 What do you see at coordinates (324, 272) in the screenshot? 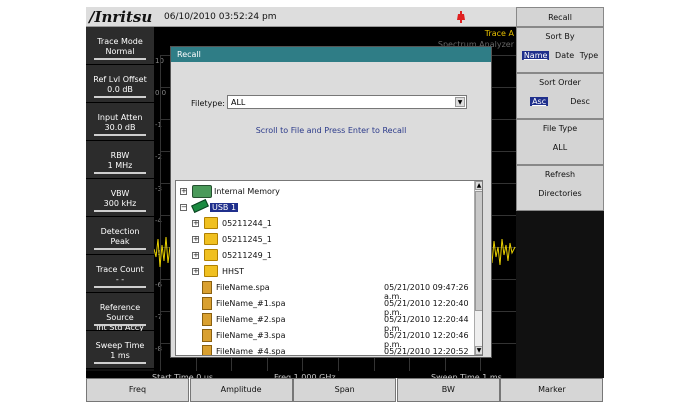
I see `tree-row: + HHST` at bounding box center [324, 272].